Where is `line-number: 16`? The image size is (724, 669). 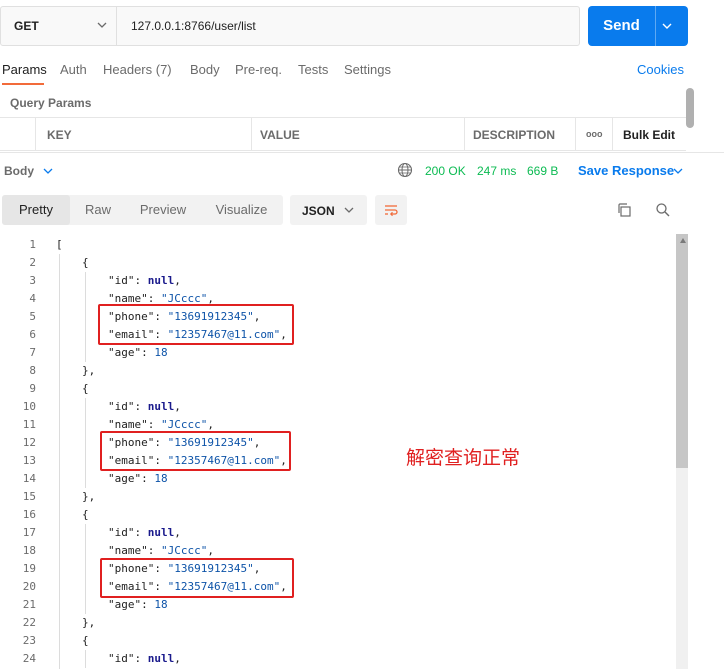
line-number: 16 is located at coordinates (29, 514).